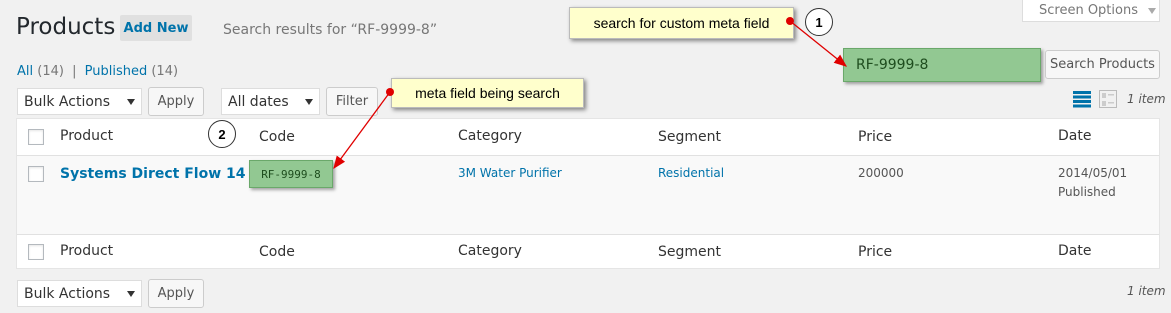  I want to click on column-header-segment: Segment, so click(689, 137).